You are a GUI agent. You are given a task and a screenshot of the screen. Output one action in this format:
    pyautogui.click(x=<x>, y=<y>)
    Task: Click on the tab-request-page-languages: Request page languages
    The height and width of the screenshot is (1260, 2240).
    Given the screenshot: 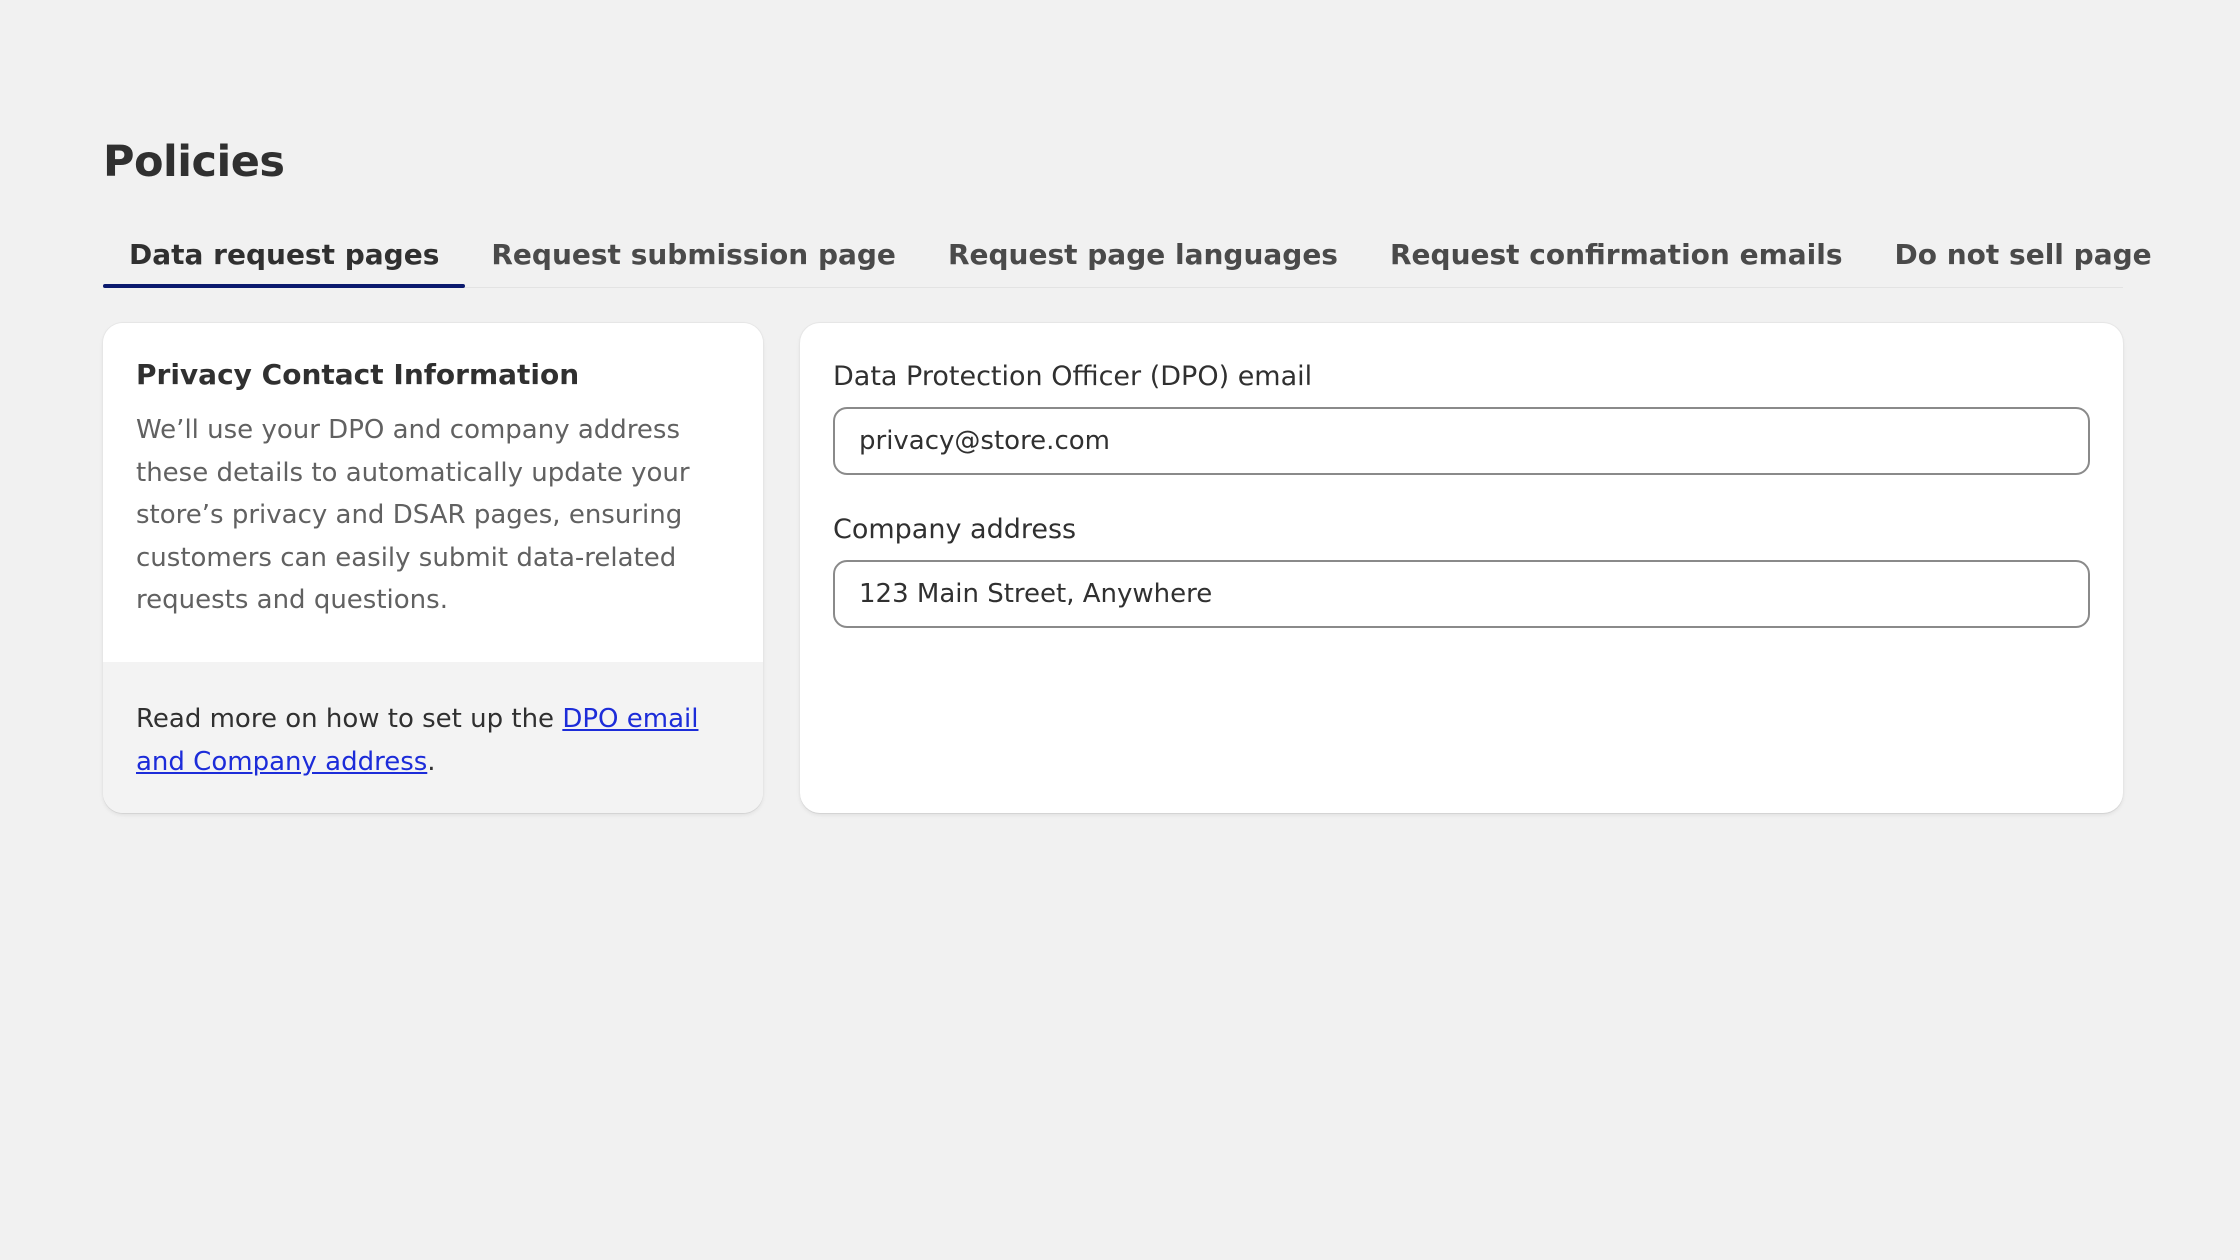 What is the action you would take?
    pyautogui.click(x=1143, y=256)
    